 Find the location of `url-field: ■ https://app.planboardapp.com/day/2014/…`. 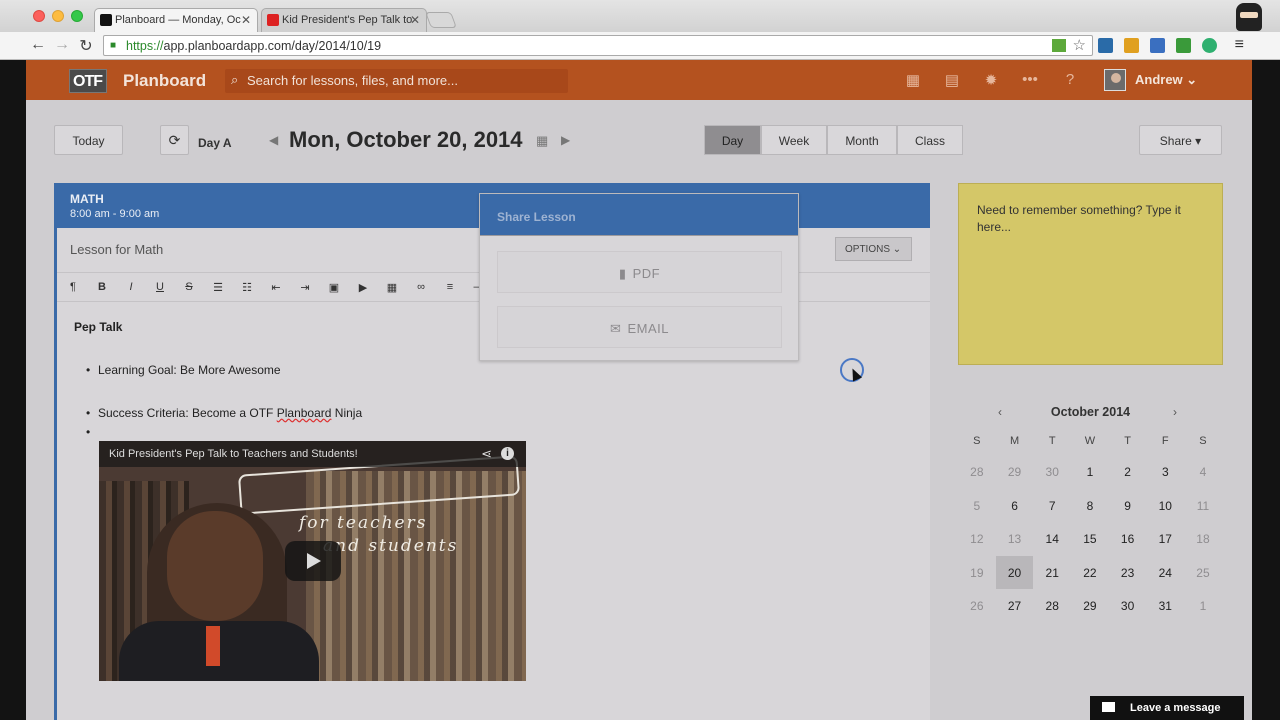

url-field: ■ https://app.planboardapp.com/day/2014/… is located at coordinates (598, 45).